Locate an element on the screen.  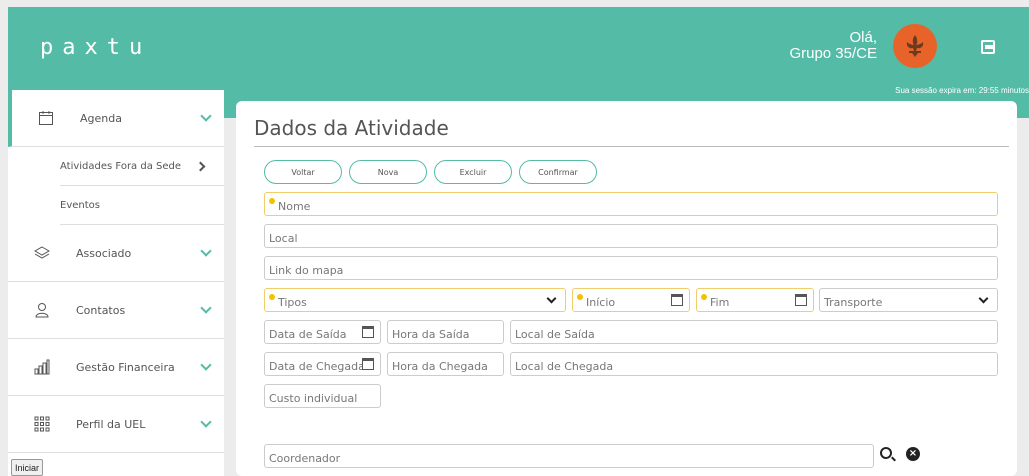
sidebar-item-label: Agenda is located at coordinates (101, 118).